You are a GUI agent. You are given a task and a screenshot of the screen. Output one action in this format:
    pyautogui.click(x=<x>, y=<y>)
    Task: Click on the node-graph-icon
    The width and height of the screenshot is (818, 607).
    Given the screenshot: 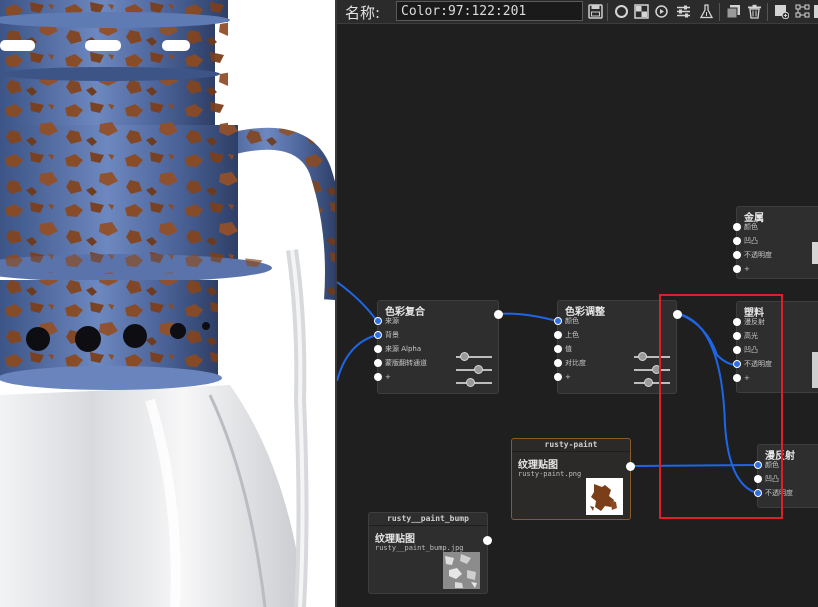 What is the action you would take?
    pyautogui.click(x=802, y=11)
    